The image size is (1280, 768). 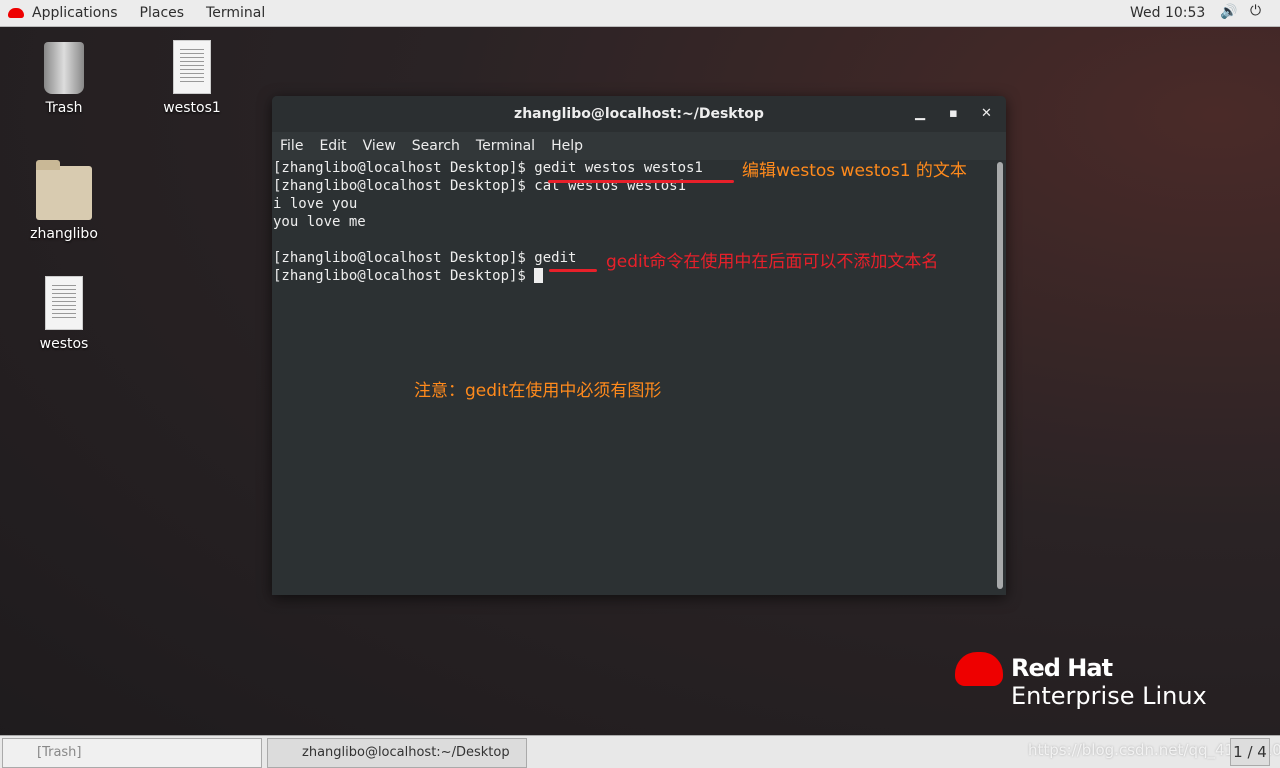 What do you see at coordinates (1255, 11) in the screenshot?
I see `power-icon: ⏻` at bounding box center [1255, 11].